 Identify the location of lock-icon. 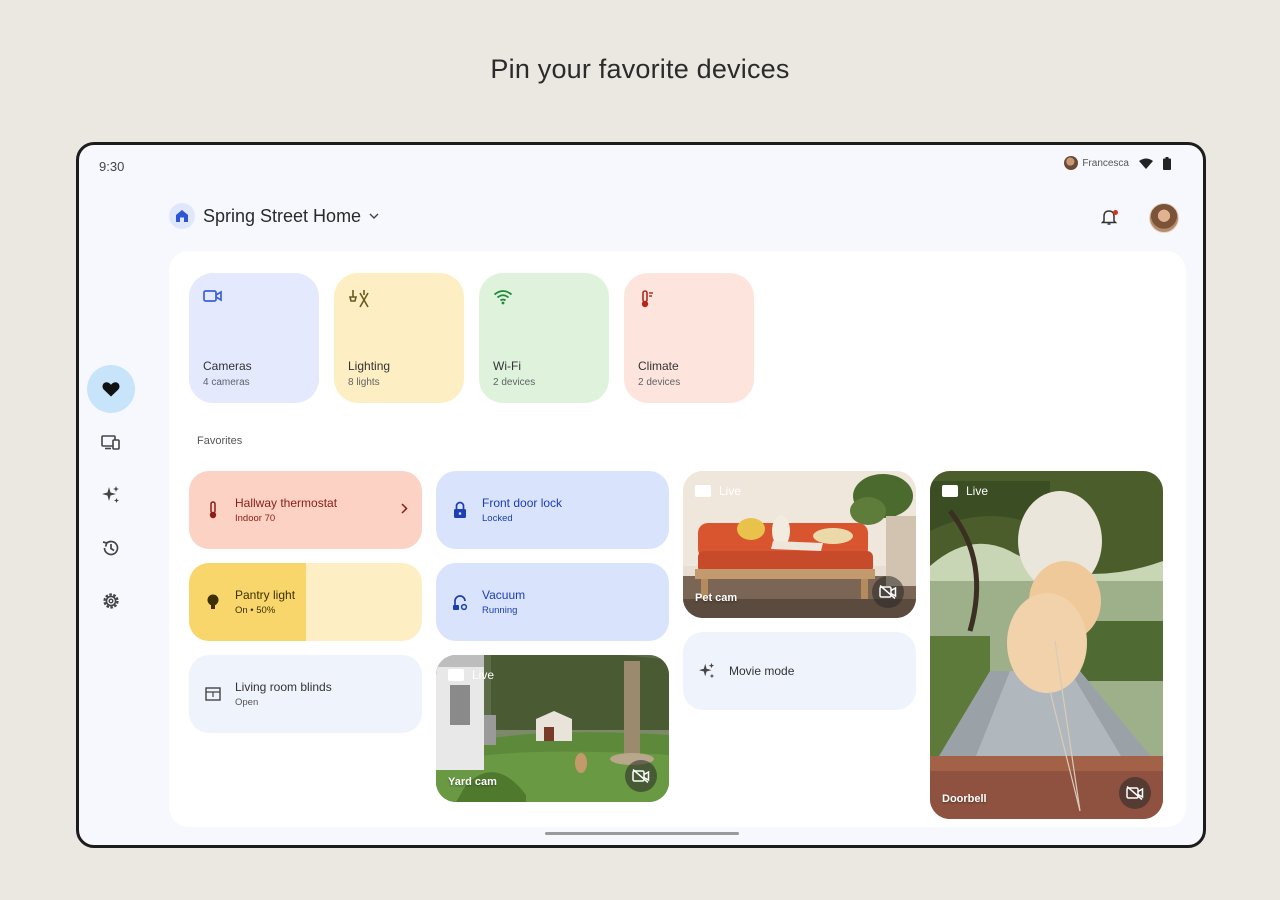
(460, 510).